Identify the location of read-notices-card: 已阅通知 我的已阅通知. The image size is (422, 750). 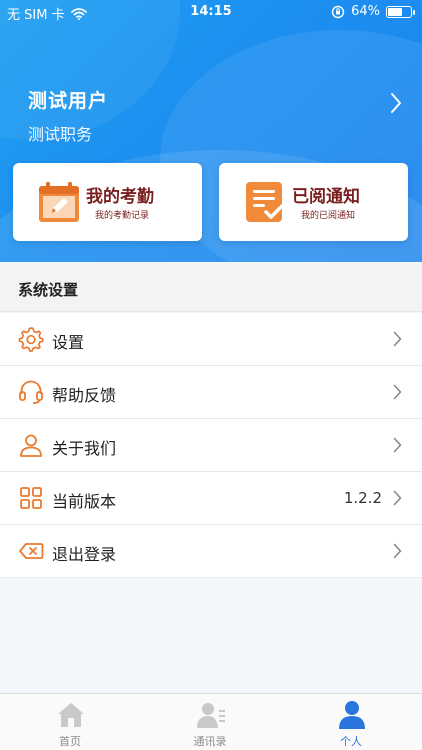
(313, 202).